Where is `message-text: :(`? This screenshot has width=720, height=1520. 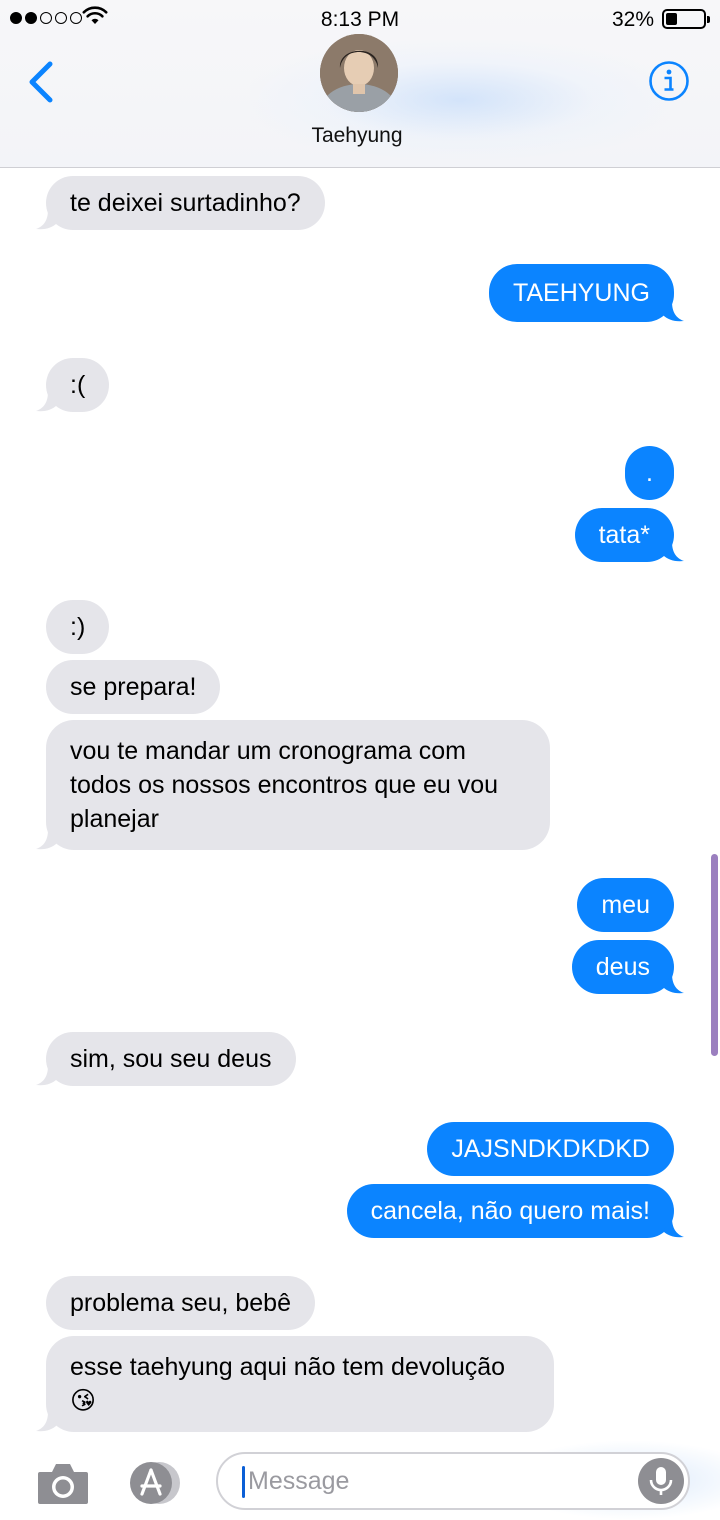
message-text: :( is located at coordinates (78, 385).